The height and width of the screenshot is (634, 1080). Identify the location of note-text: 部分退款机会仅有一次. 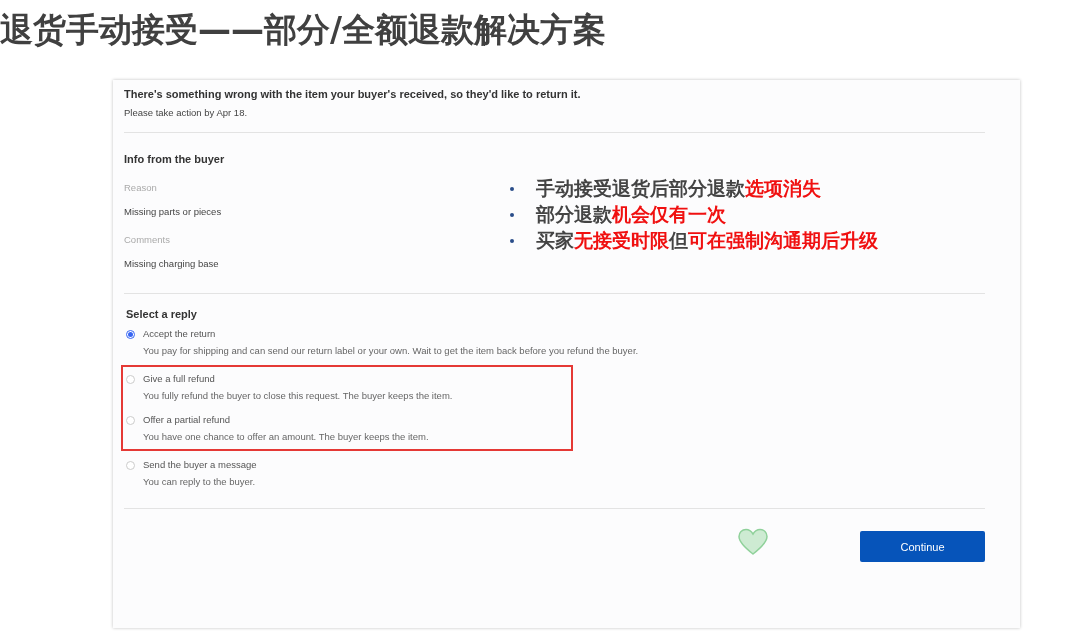
(631, 214).